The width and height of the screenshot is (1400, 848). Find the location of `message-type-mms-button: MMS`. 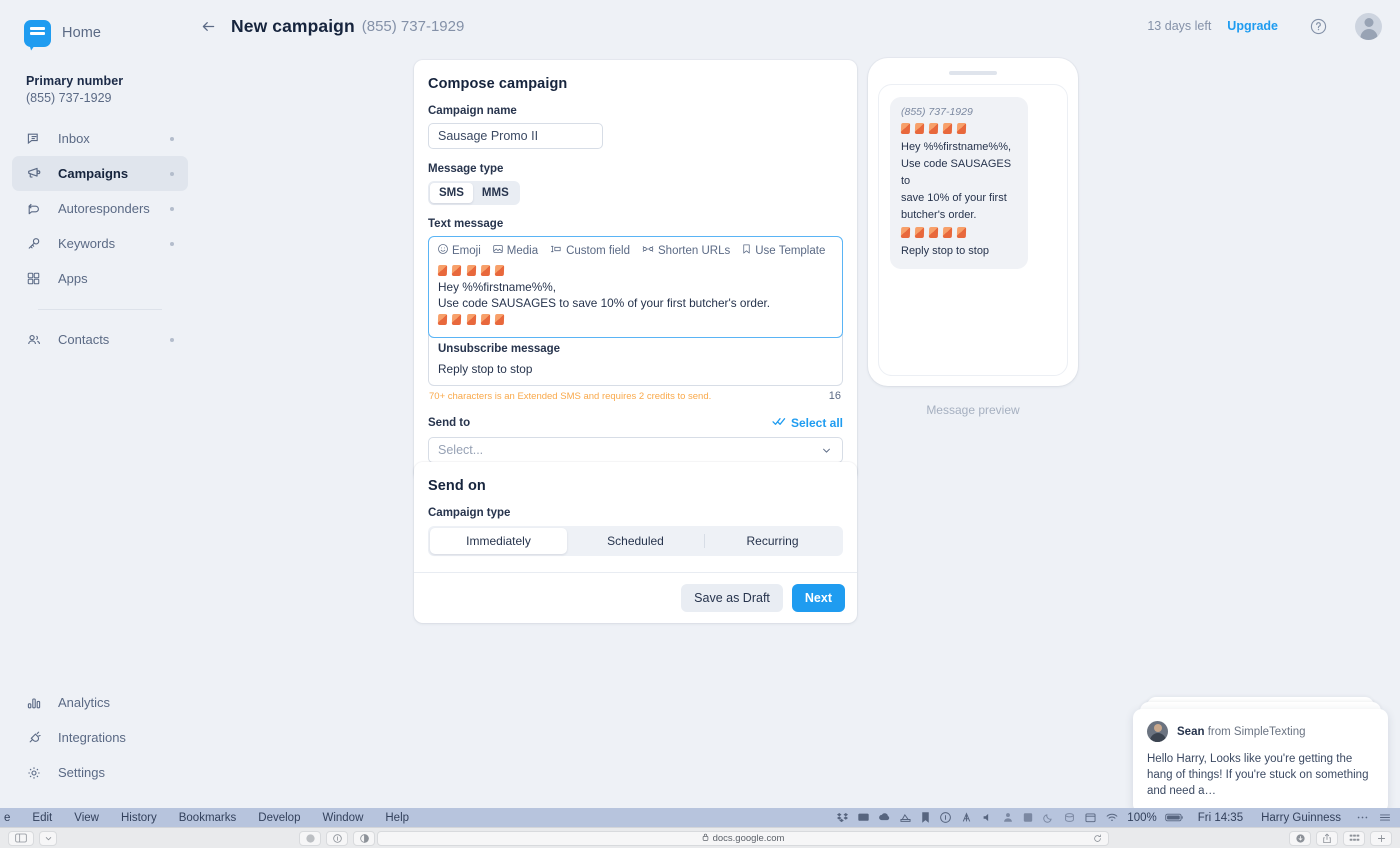

message-type-mms-button: MMS is located at coordinates (495, 193).